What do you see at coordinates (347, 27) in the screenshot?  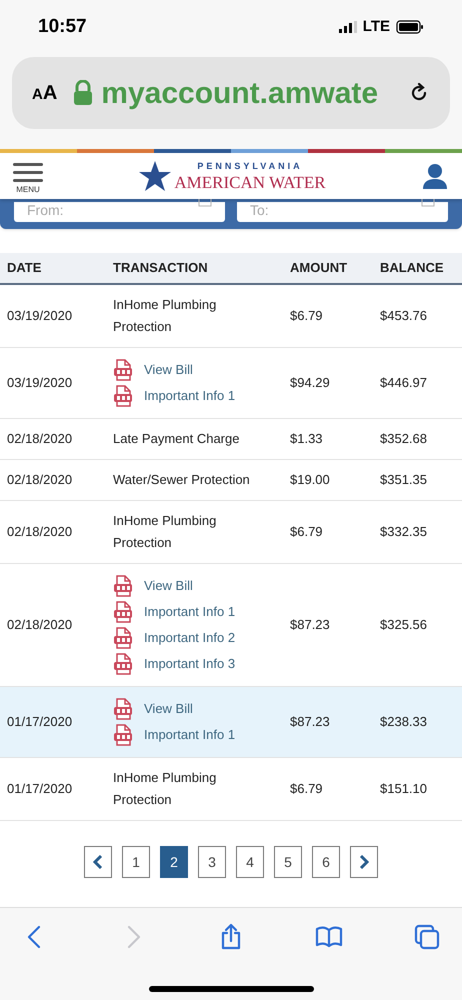 I see `signal-icon` at bounding box center [347, 27].